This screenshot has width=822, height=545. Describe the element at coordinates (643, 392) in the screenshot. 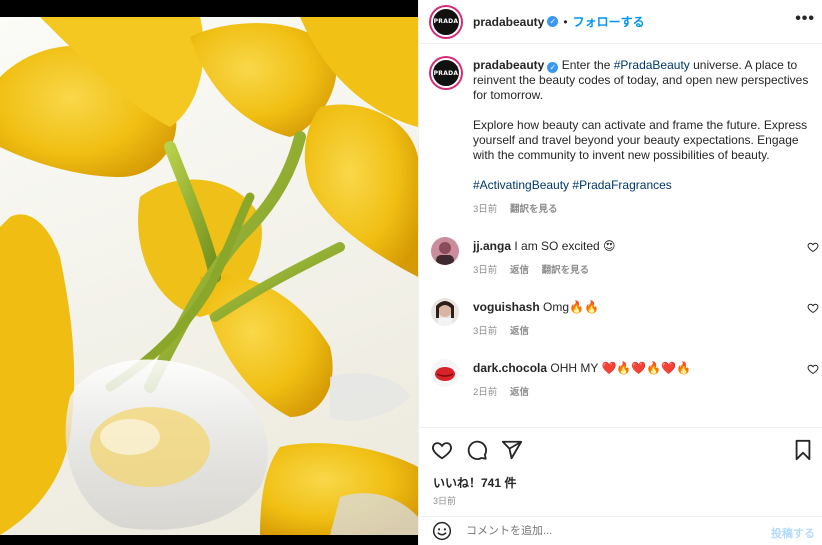

I see `comment-meta: 2日前 返信` at that location.